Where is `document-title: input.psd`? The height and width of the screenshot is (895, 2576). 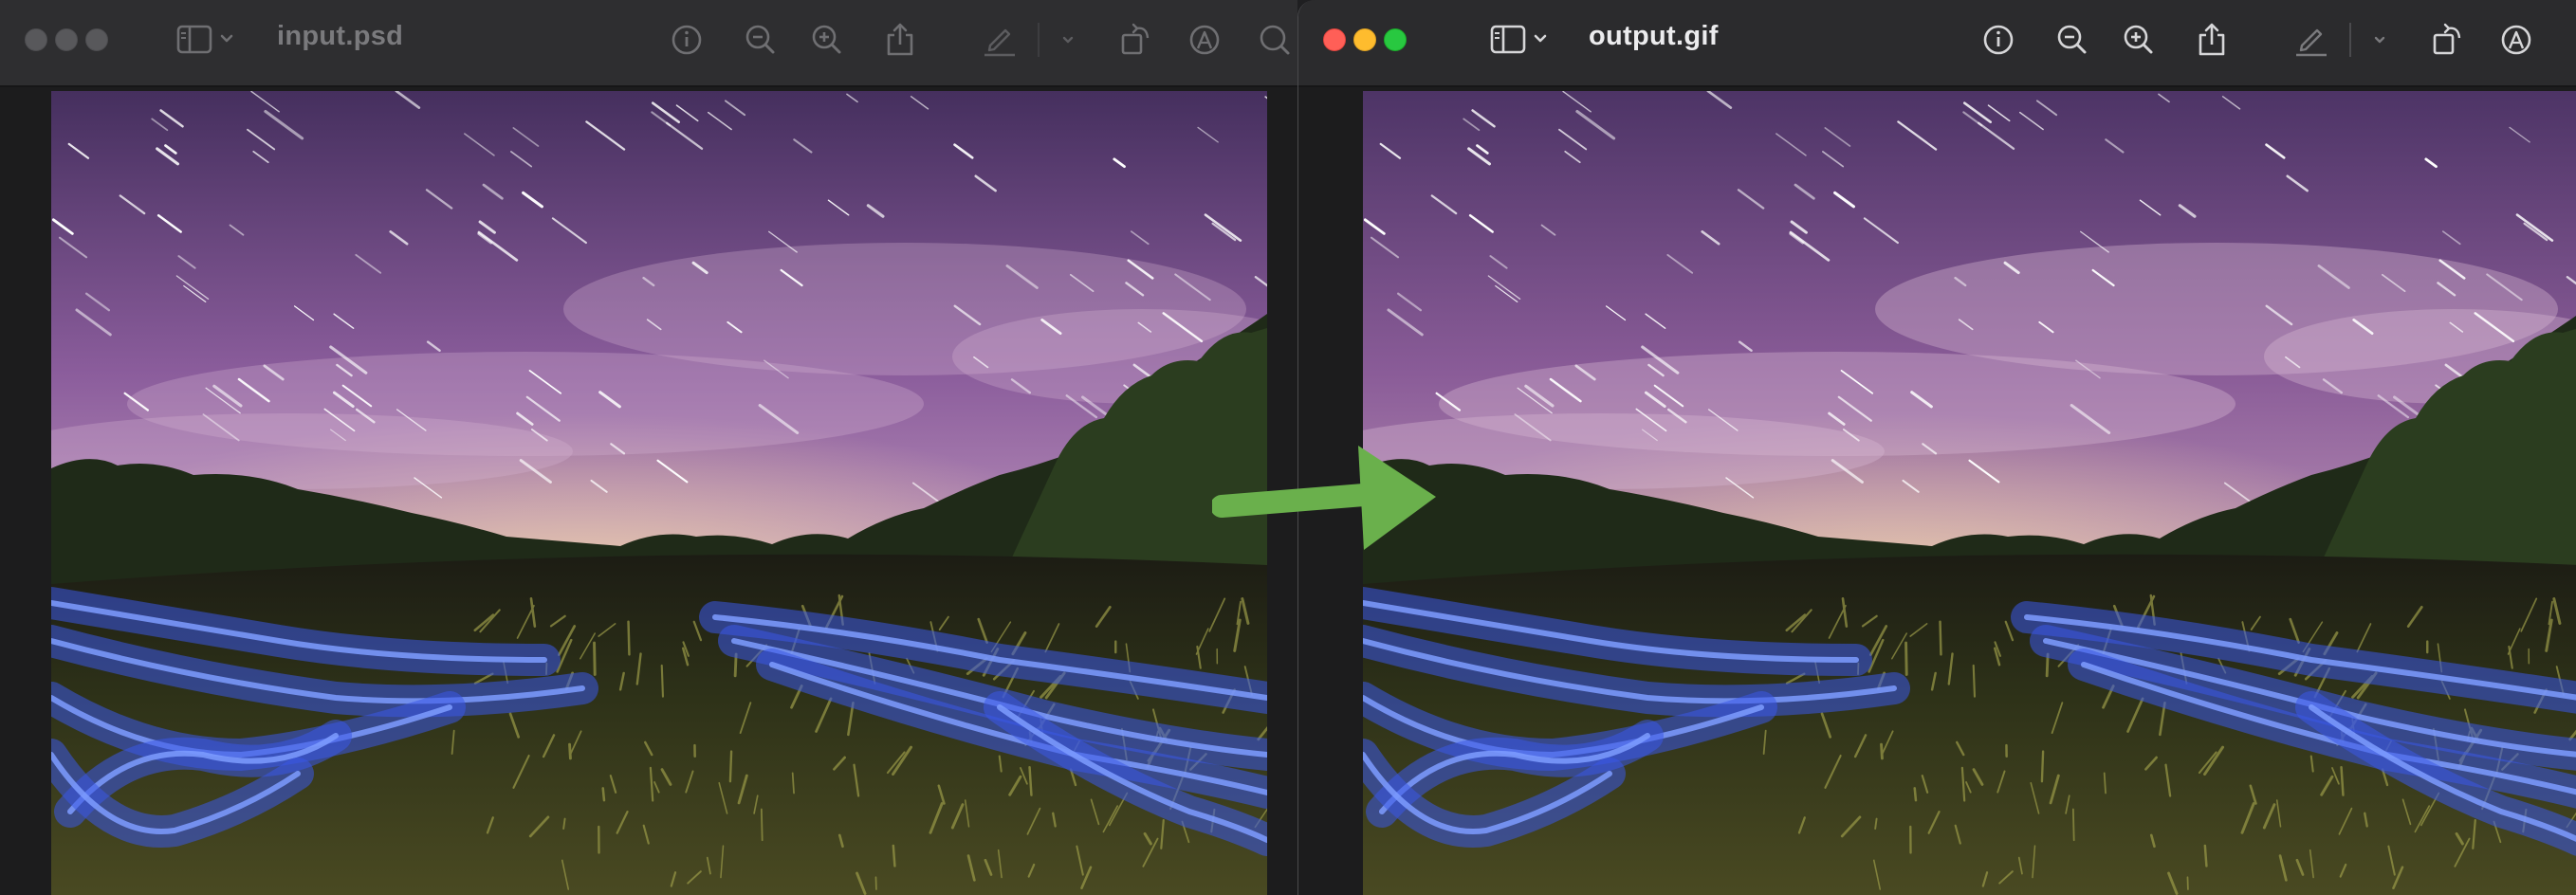
document-title: input.psd is located at coordinates (340, 36).